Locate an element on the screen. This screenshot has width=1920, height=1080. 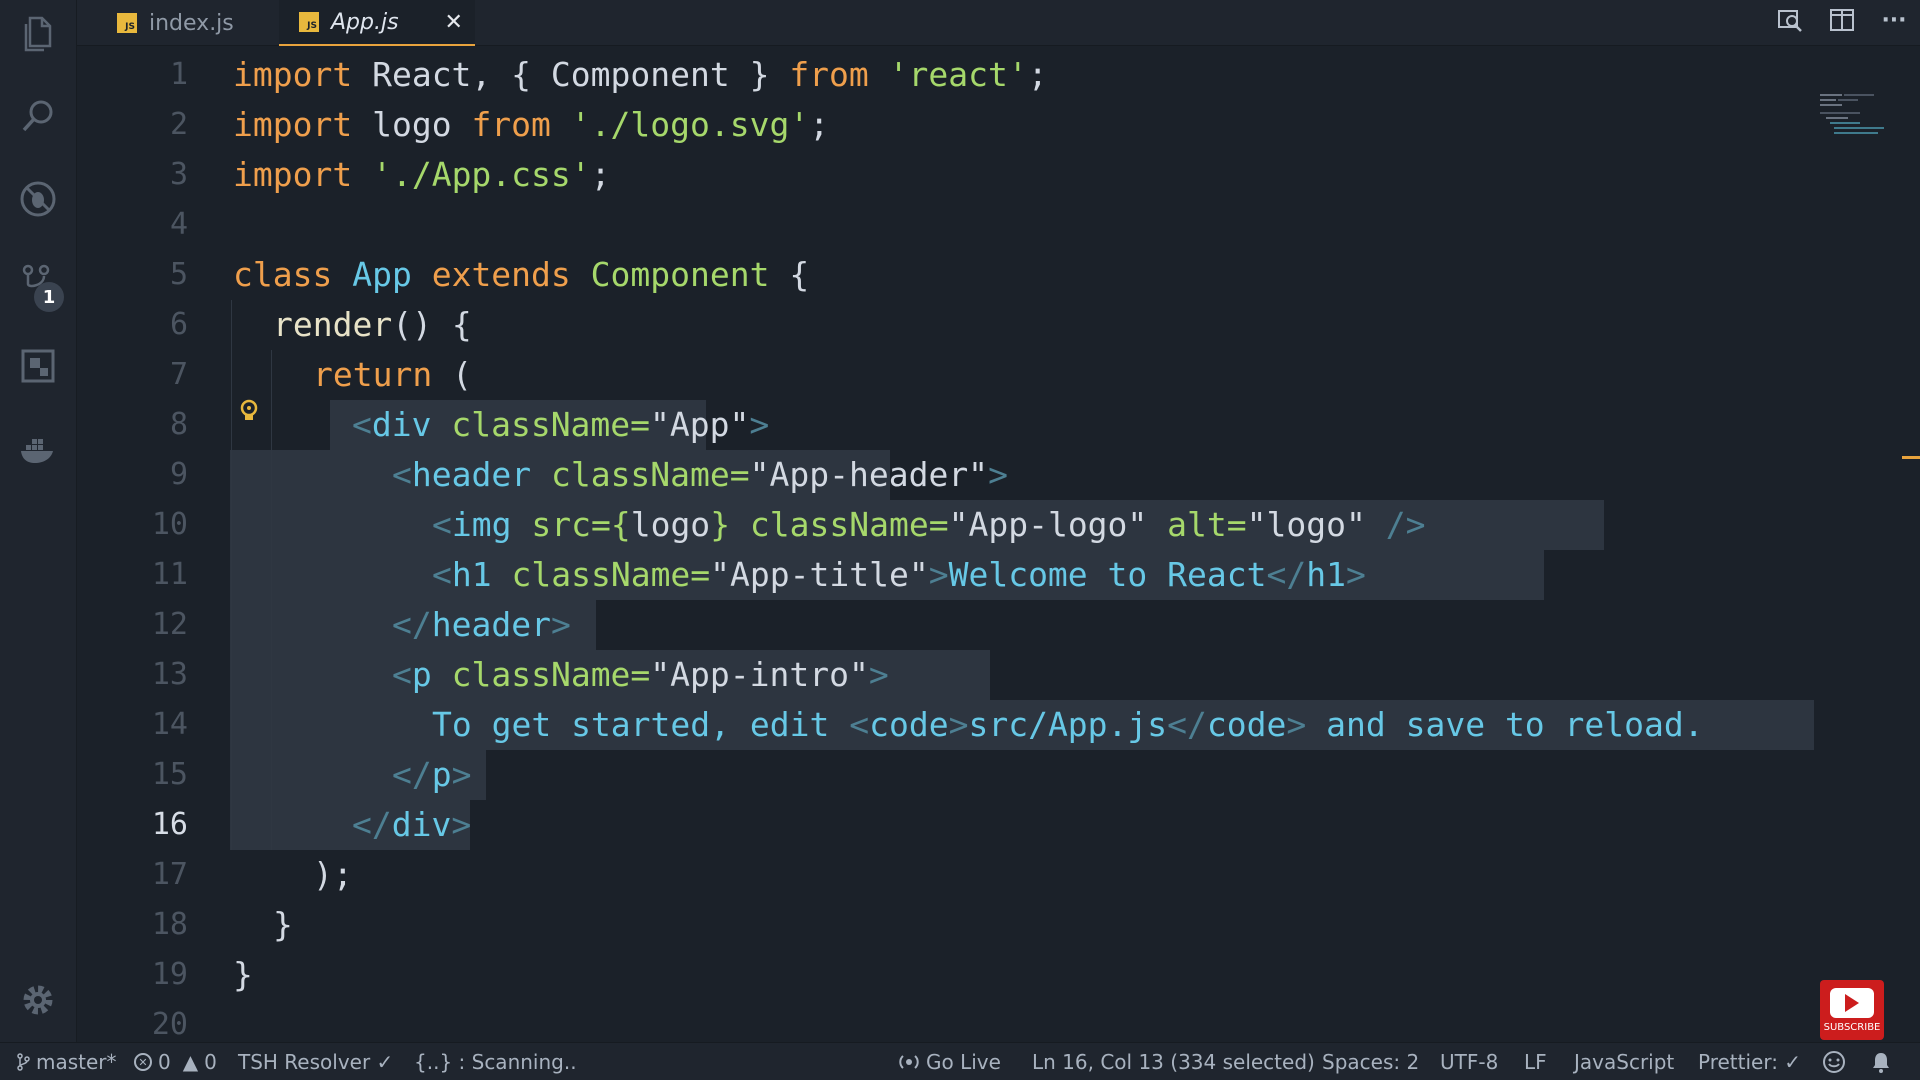
error-count: 0 is located at coordinates (164, 1062).